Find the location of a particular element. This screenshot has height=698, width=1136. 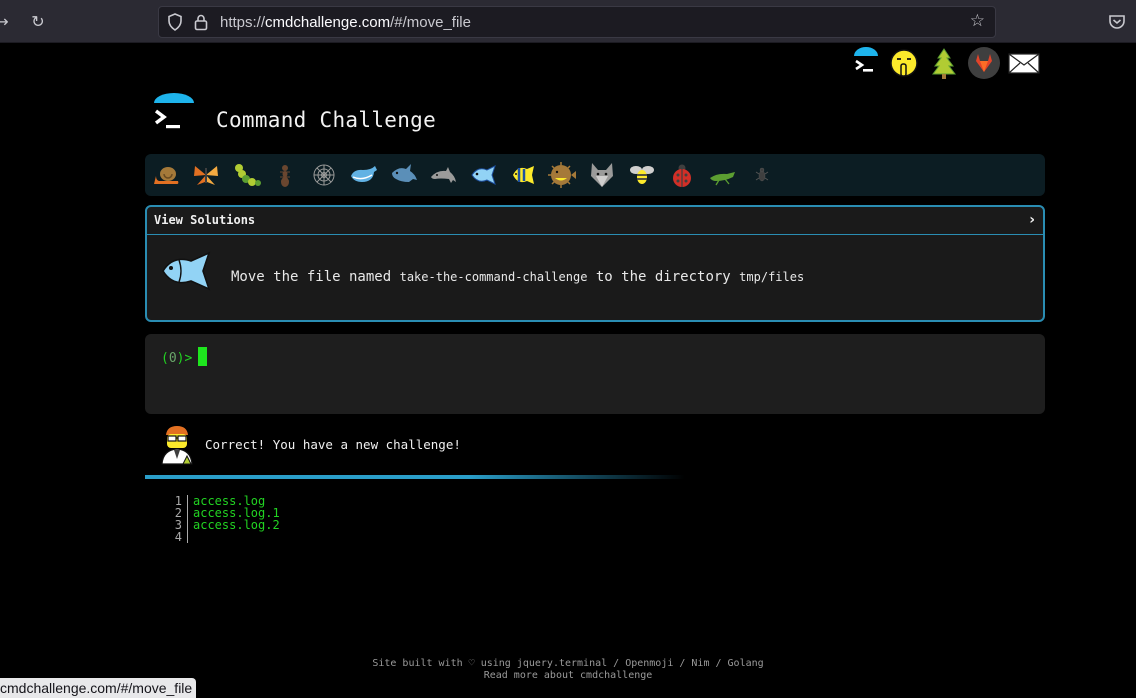

reload-icon: ↻ is located at coordinates (38, 22).